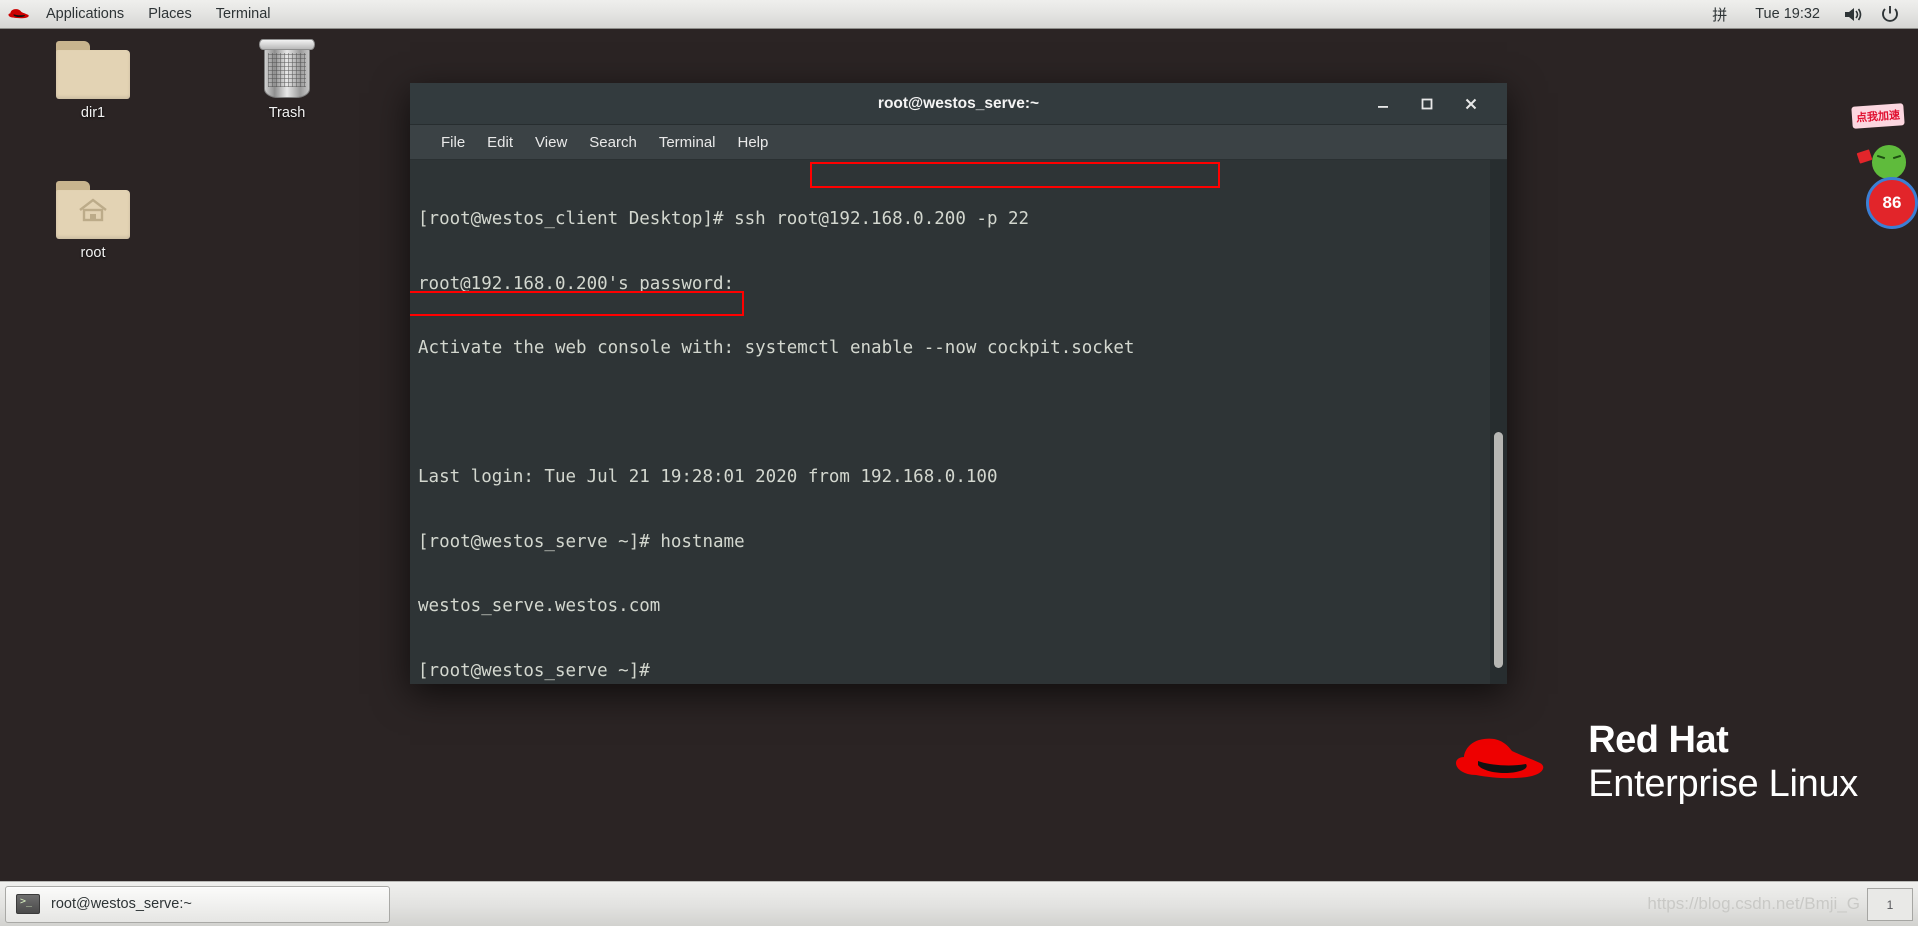 This screenshot has width=1918, height=926. I want to click on terminal-scrollbar, so click(1498, 422).